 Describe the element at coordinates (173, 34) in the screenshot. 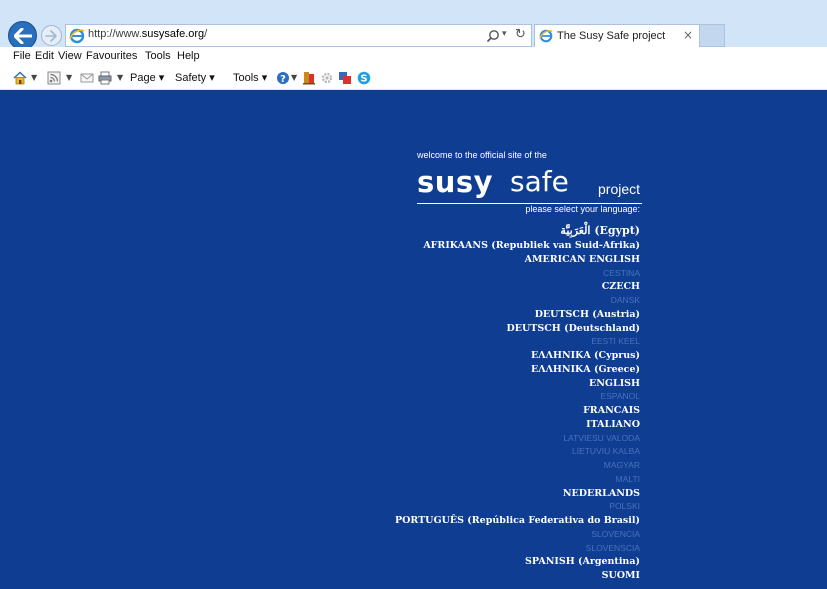

I see `url-domain: susysafe.org` at that location.